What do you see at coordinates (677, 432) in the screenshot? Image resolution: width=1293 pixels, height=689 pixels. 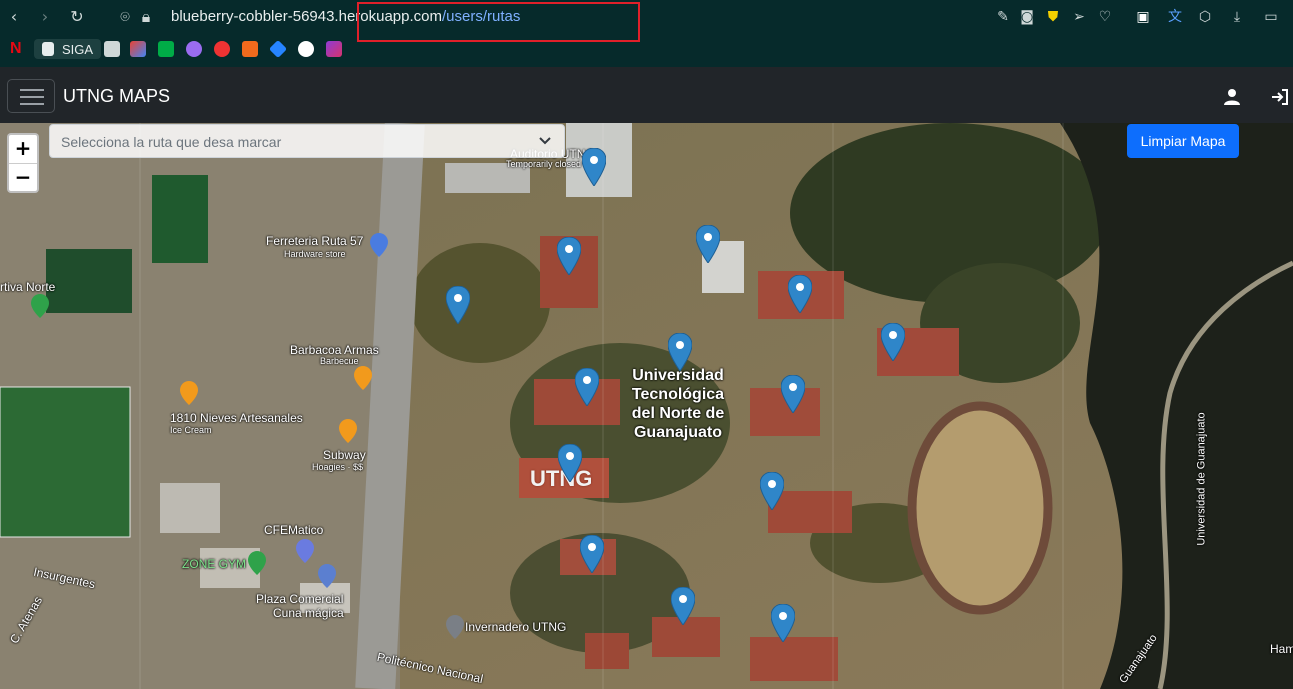 I see `uni-line-4: Guanajuato` at bounding box center [677, 432].